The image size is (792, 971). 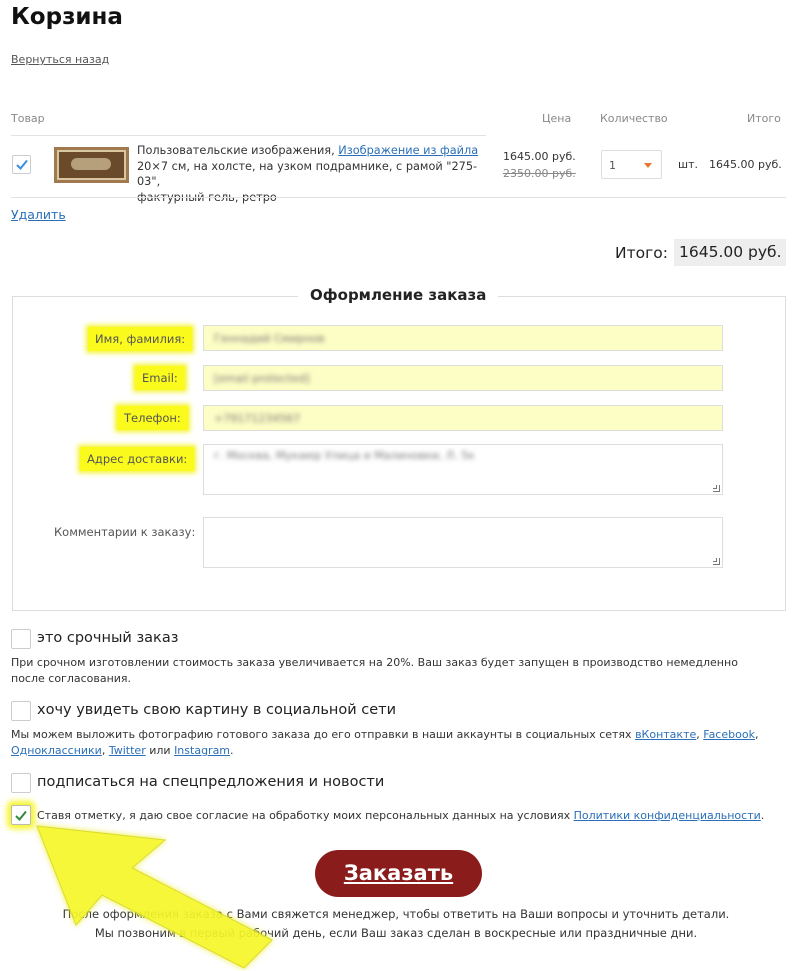 I want to click on subscribe-label: подписаться на спецпредложения и новости, so click(x=210, y=782).